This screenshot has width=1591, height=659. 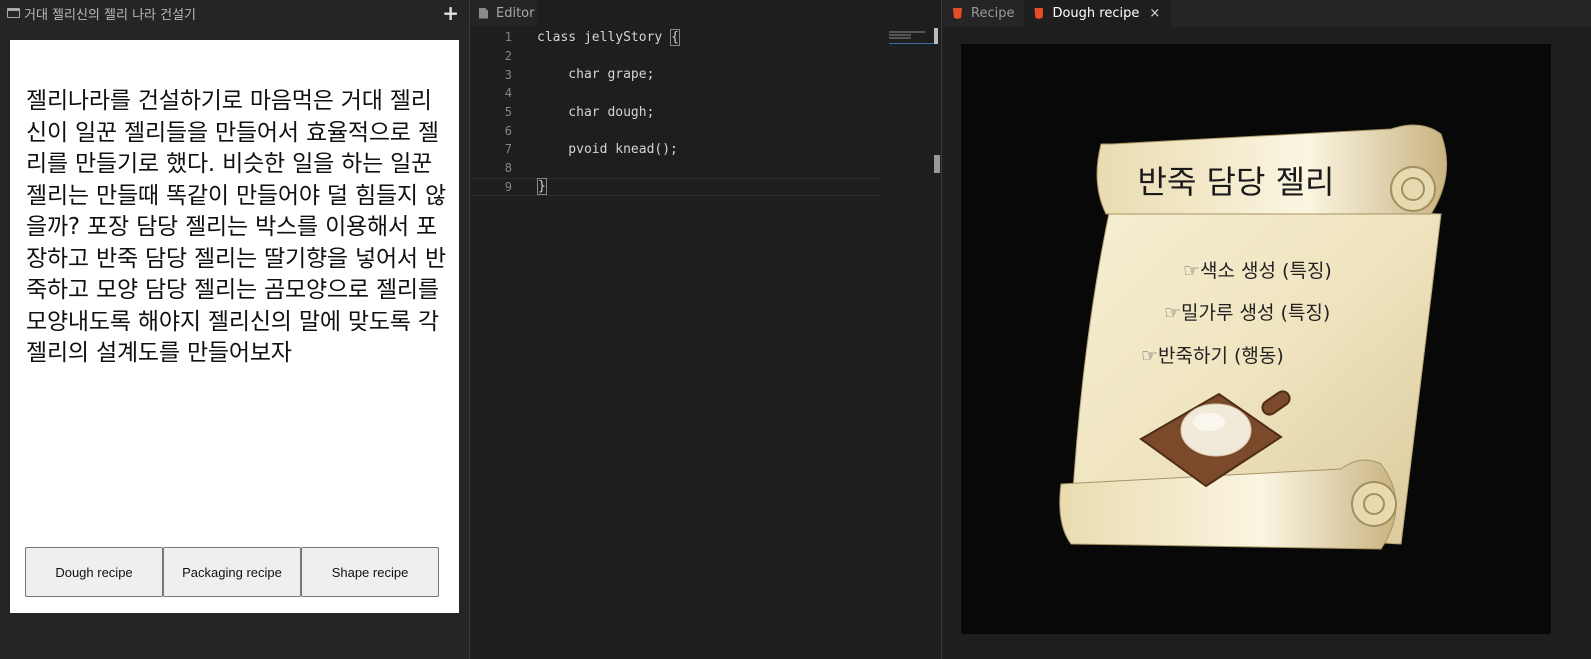 I want to click on tab-label: Dough recipe, so click(x=1096, y=13).